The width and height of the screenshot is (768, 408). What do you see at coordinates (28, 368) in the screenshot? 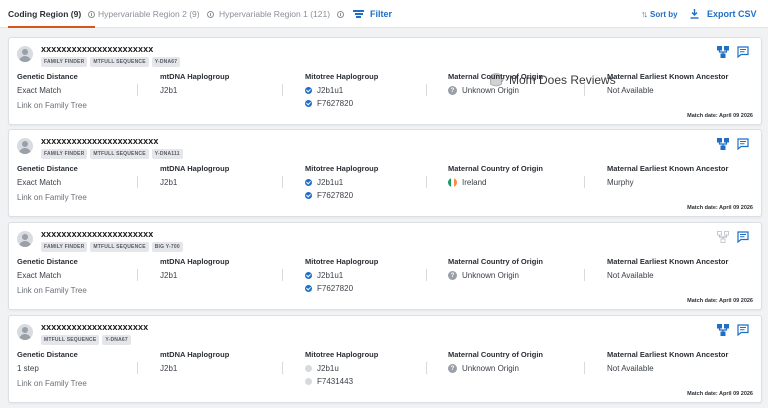
I see `genetic-distance-value: 1 step` at bounding box center [28, 368].